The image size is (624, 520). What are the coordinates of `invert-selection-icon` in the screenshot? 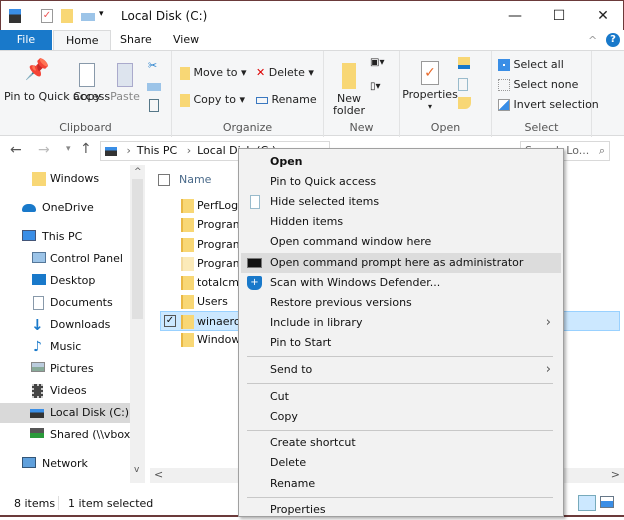 It's located at (504, 105).